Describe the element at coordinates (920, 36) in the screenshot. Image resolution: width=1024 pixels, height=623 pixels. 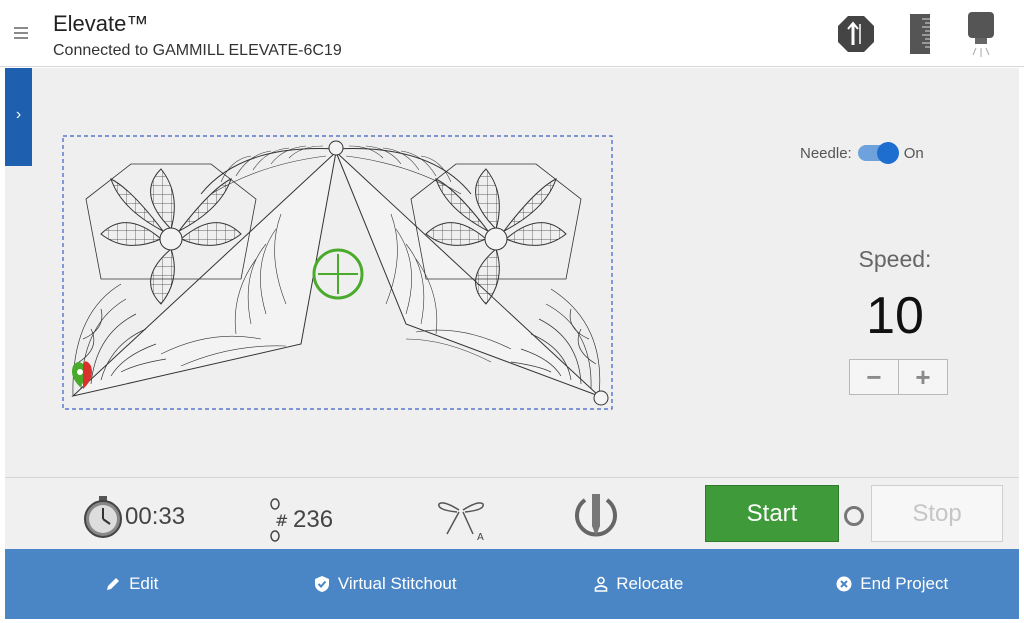
I see `ruler-icon` at that location.